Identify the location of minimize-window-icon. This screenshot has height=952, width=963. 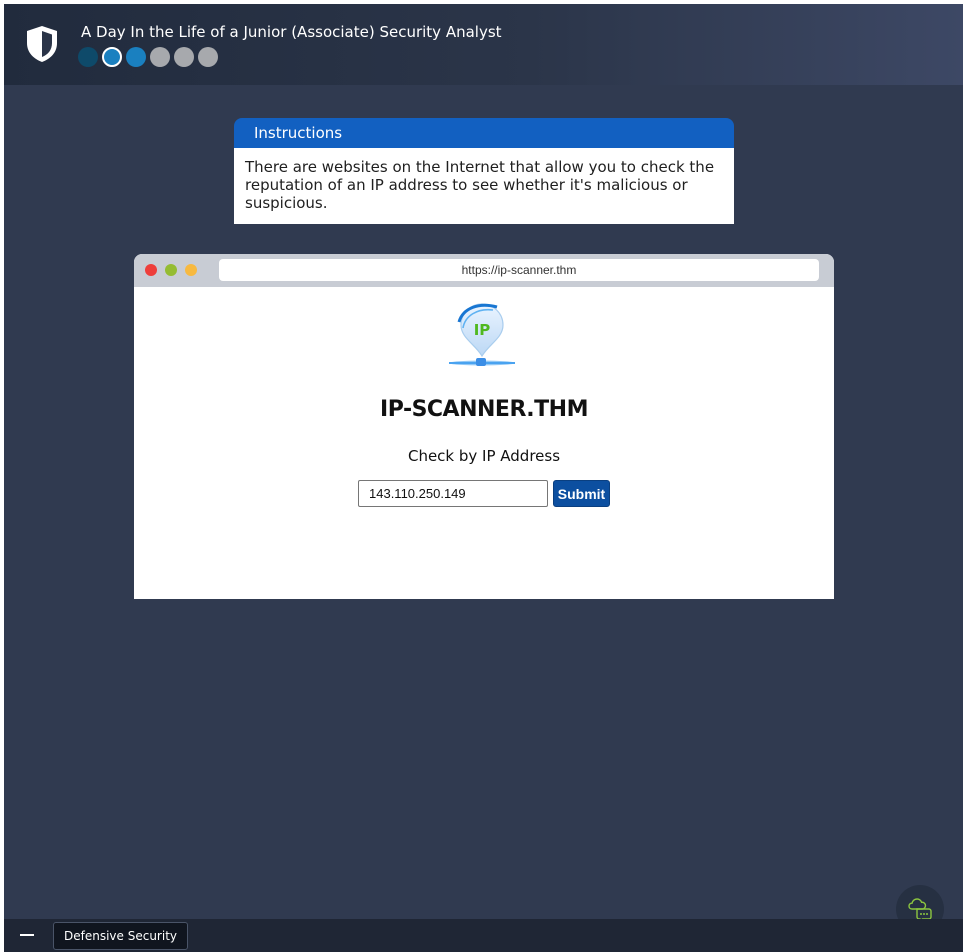
(191, 270).